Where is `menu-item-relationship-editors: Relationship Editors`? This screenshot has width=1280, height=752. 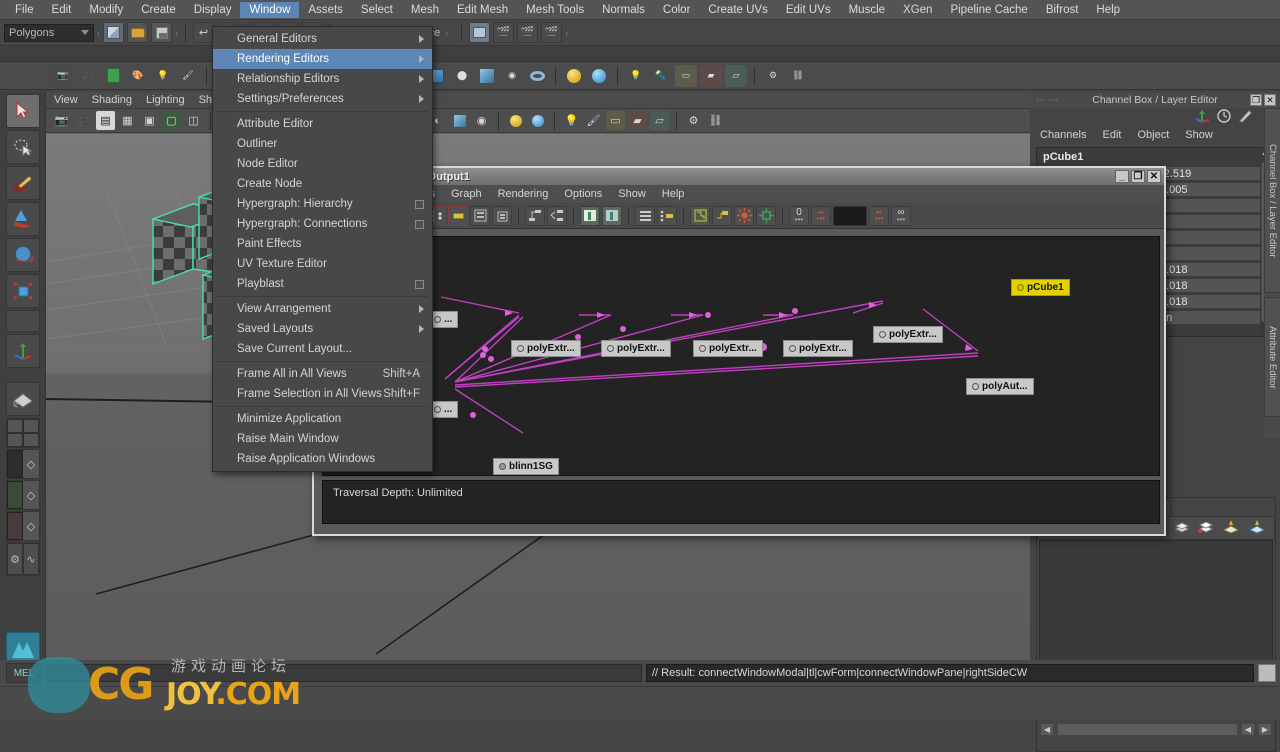
menu-item-relationship-editors: Relationship Editors is located at coordinates (322, 79).